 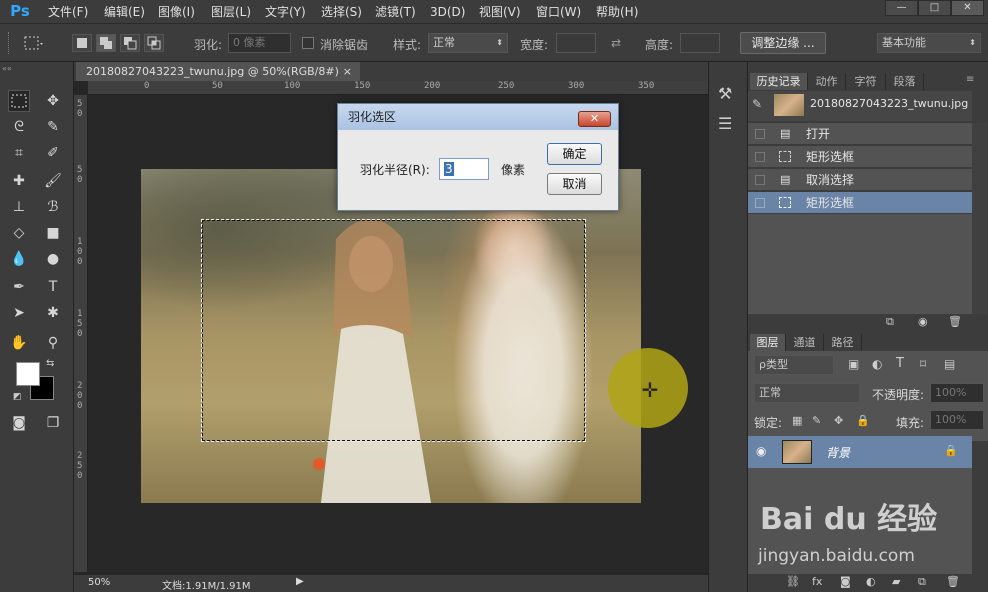 I want to click on layer-mask-icon: ◙, so click(x=845, y=581).